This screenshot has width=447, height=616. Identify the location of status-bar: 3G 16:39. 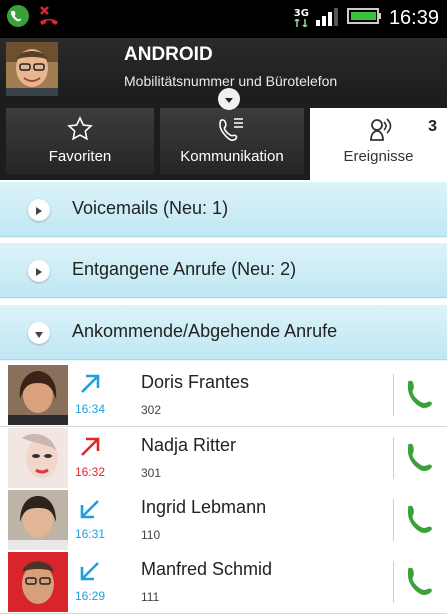
(223, 19).